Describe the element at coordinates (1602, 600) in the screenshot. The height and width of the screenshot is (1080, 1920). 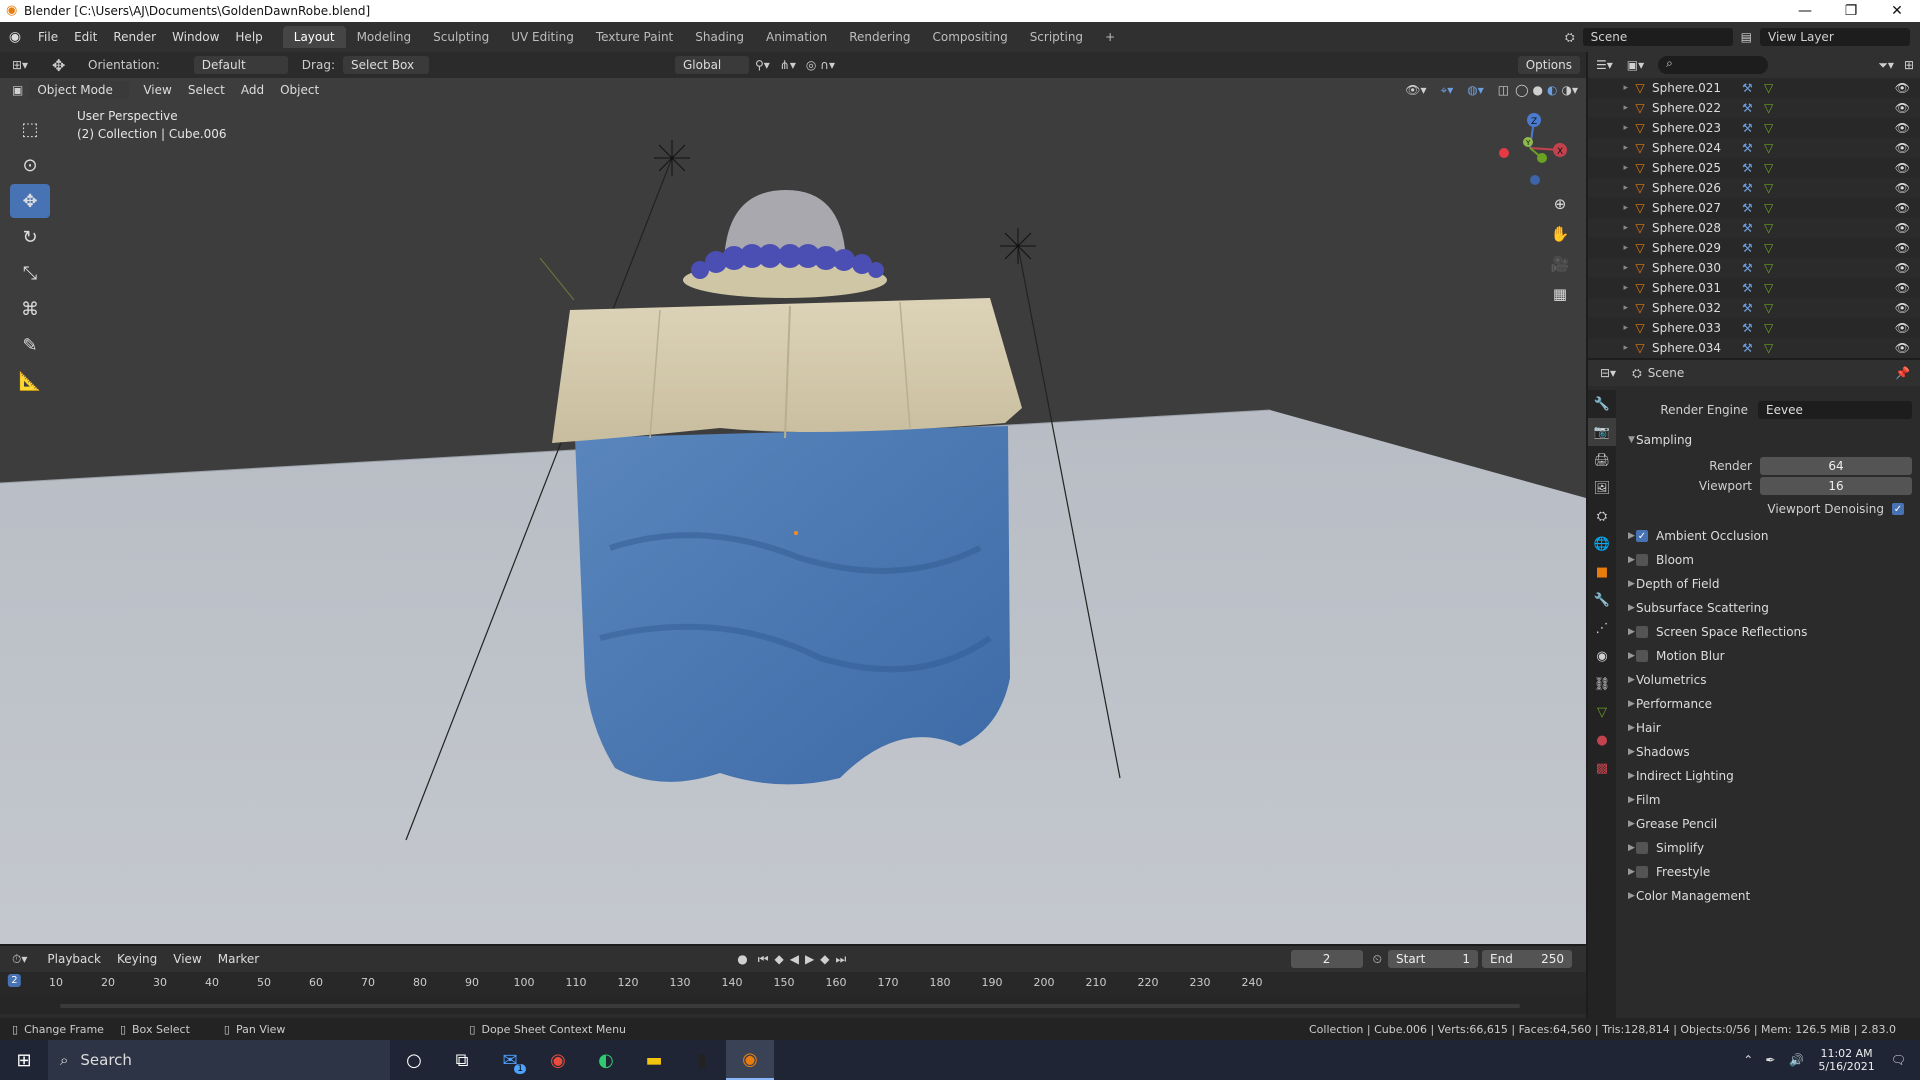
I see `modifier-tab-icon: 🔧` at that location.